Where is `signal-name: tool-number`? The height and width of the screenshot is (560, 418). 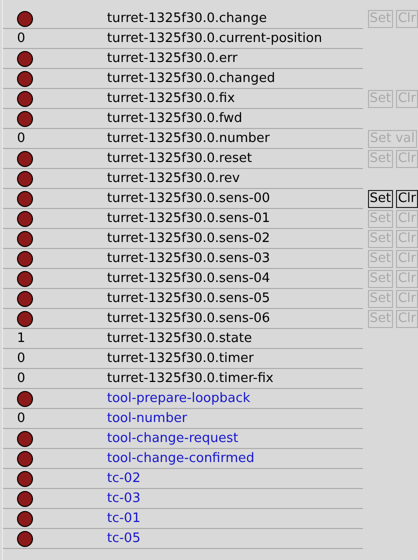
signal-name: tool-number is located at coordinates (147, 418).